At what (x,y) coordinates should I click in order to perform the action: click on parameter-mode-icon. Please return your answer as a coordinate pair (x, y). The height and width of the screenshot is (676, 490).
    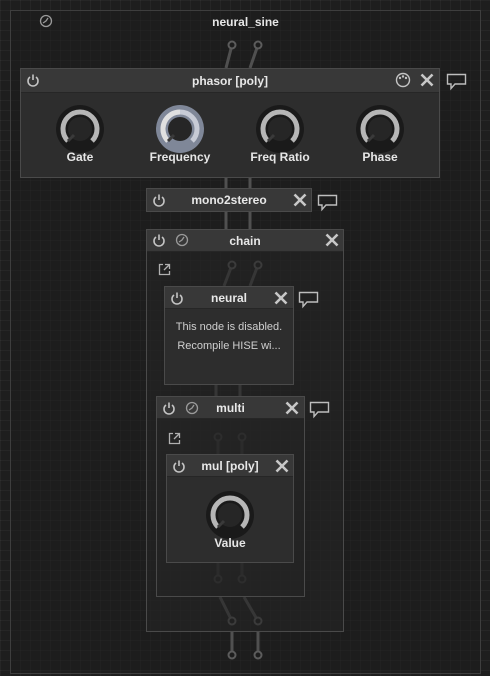
    Looking at the image, I should click on (403, 80).